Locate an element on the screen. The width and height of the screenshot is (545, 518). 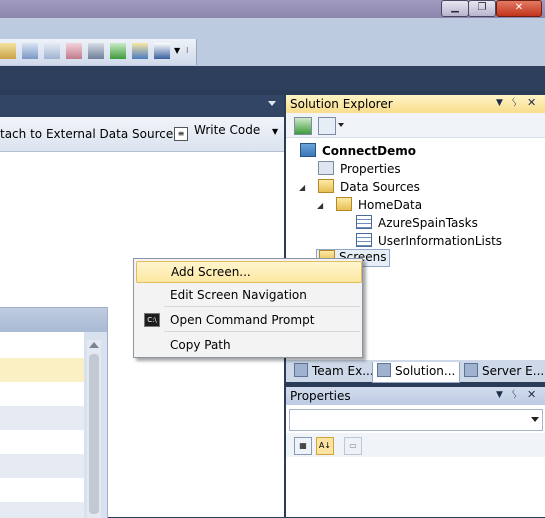
tree-node-home-data: HomeData is located at coordinates (379, 204).